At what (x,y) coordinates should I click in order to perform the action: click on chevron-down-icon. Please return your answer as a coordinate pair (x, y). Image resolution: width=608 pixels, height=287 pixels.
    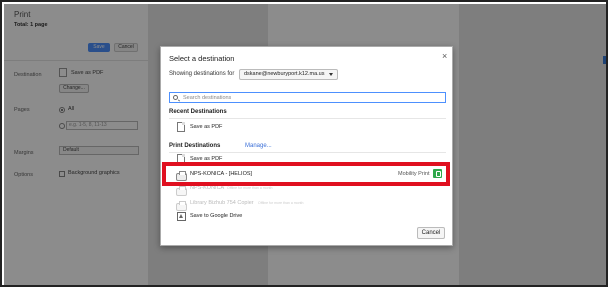
    Looking at the image, I should click on (331, 74).